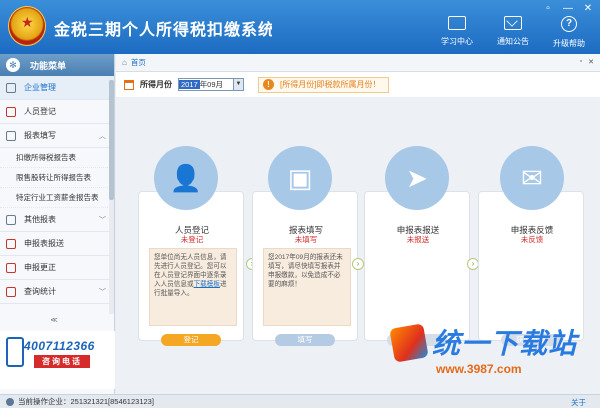  I want to click on step-card-feedback: 申报表反馈 未反馈 获取反馈, so click(531, 268).